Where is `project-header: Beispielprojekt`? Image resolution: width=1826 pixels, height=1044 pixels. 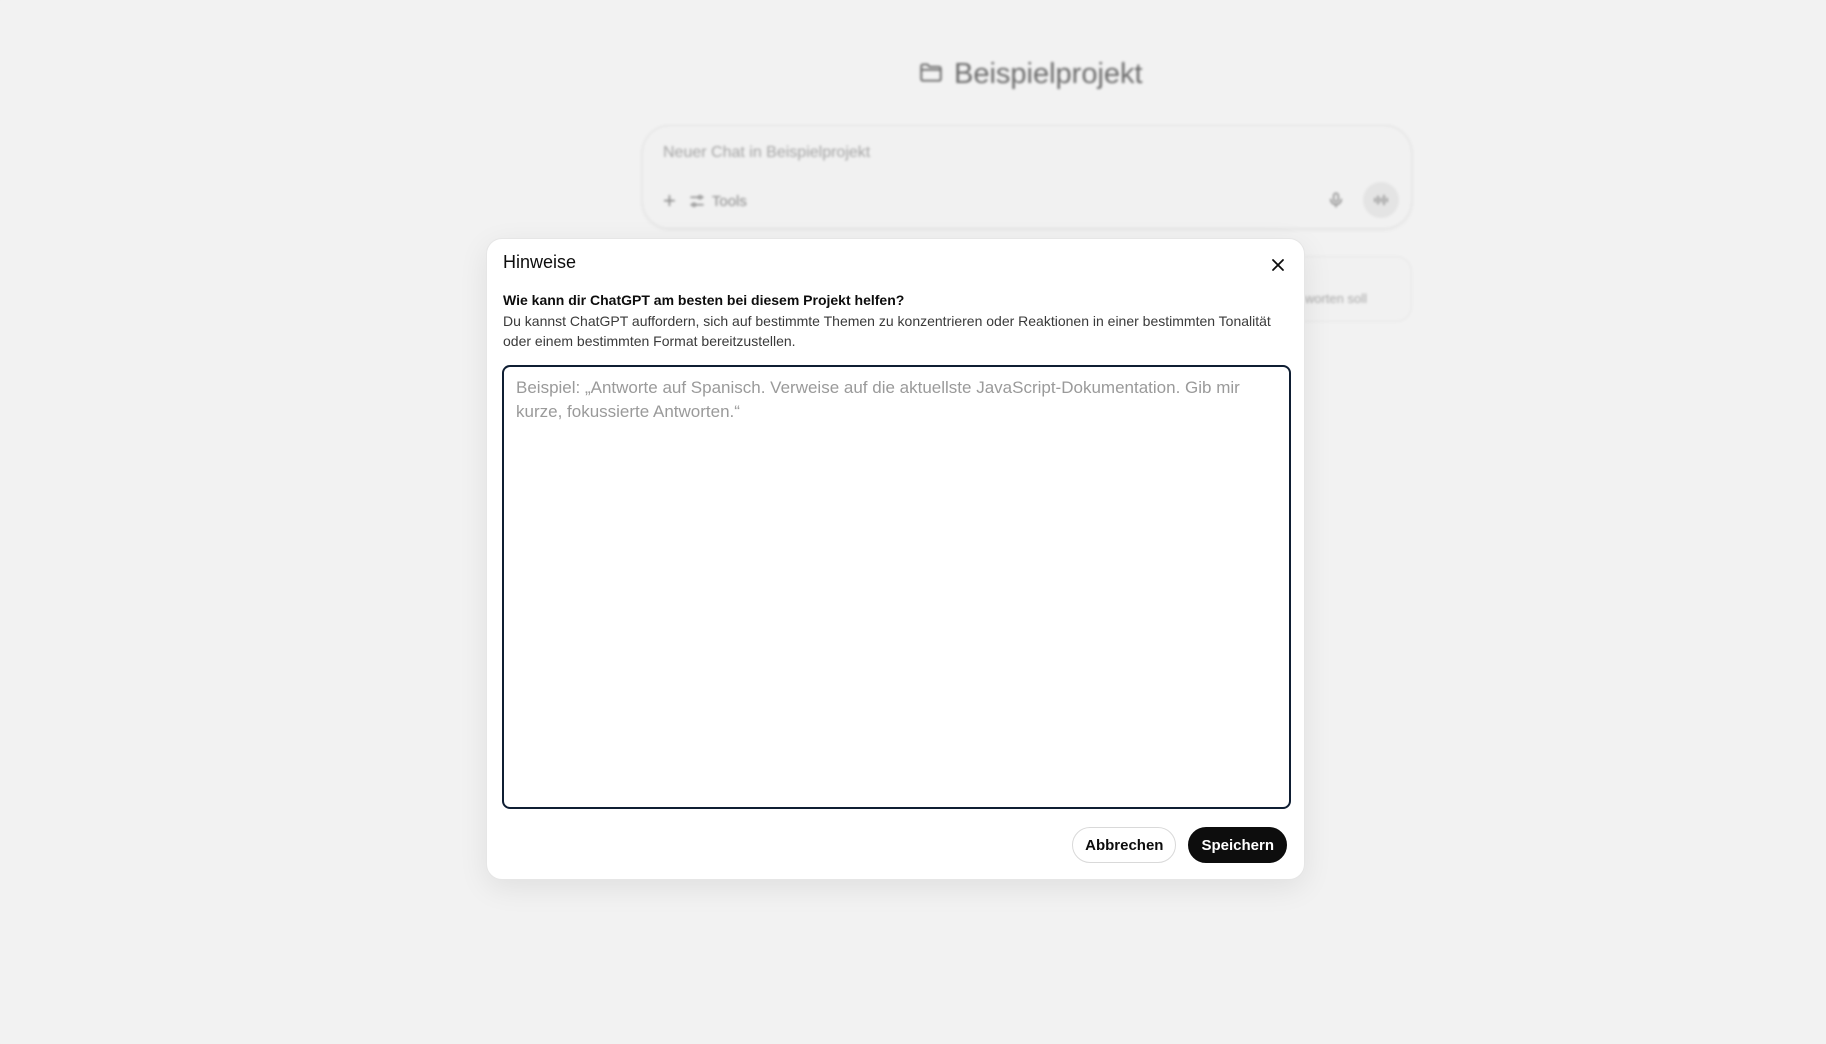
project-header: Beispielprojekt is located at coordinates (1030, 74).